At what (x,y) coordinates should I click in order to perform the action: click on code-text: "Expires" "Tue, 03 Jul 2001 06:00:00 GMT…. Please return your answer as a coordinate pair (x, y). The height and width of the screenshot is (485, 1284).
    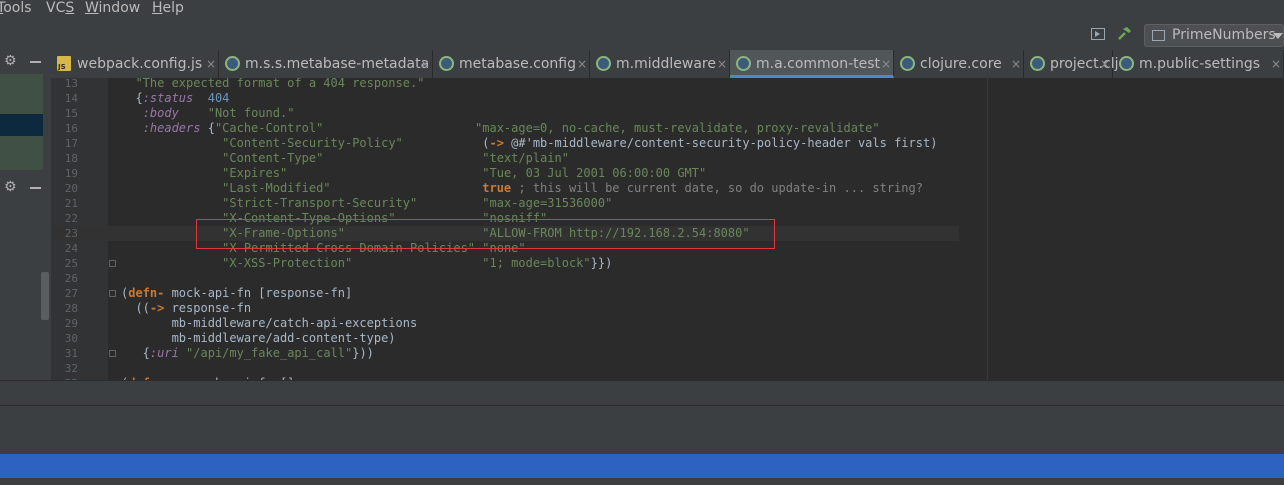
    Looking at the image, I should click on (413, 173).